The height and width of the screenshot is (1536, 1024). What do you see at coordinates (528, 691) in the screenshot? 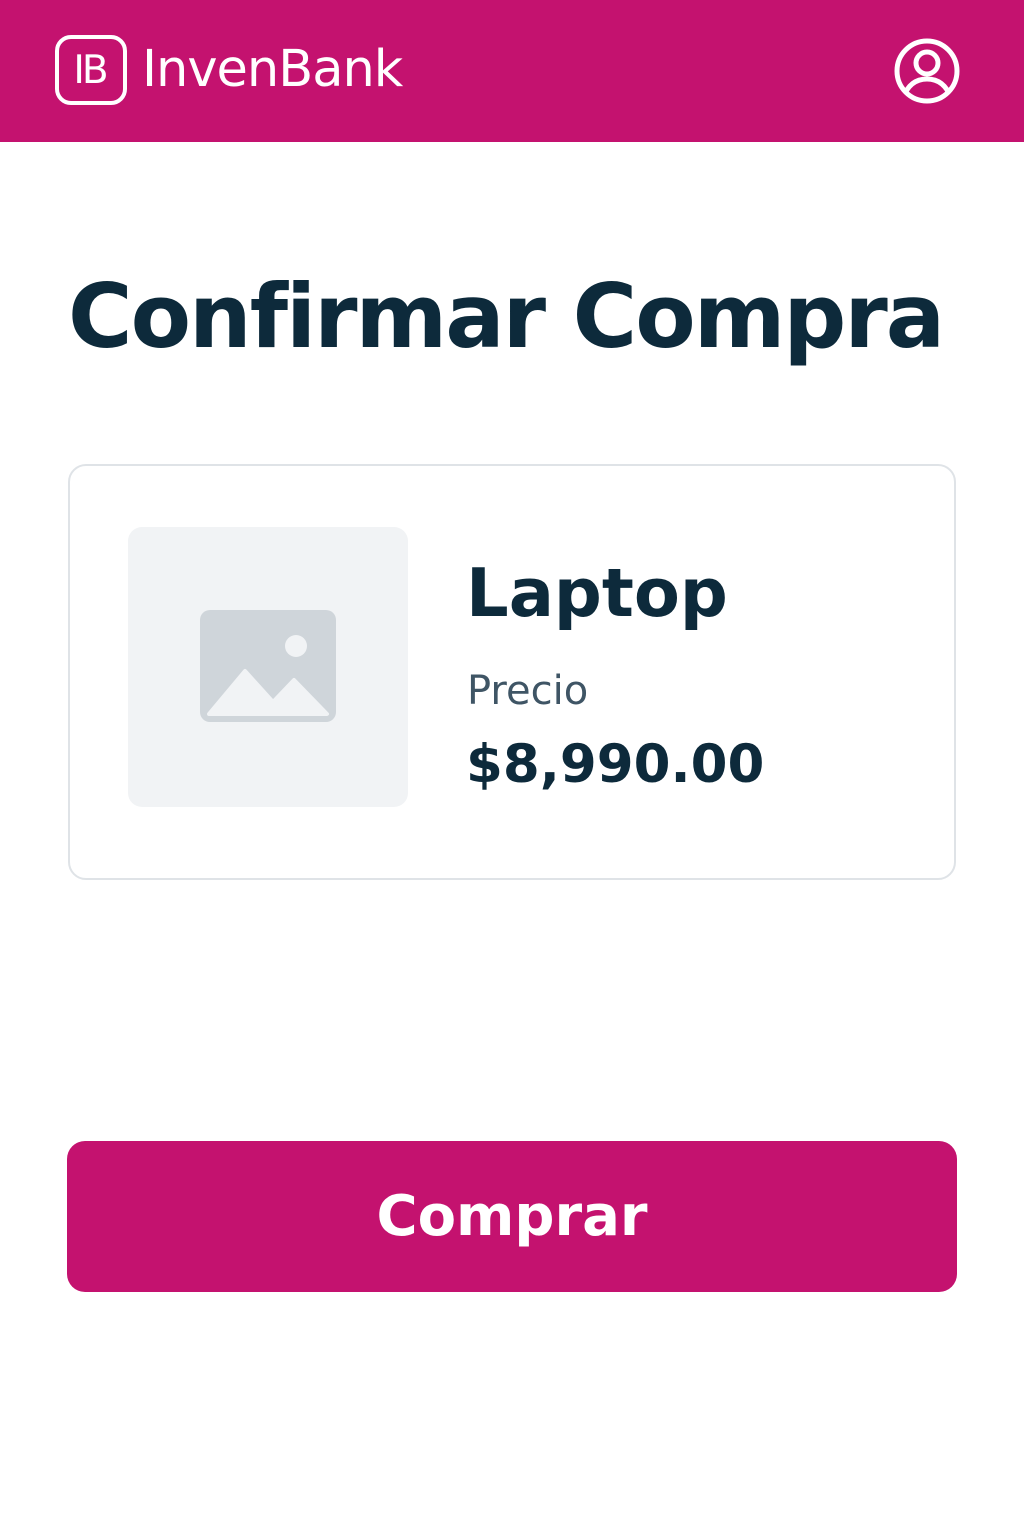
I see `price-label: Precio` at bounding box center [528, 691].